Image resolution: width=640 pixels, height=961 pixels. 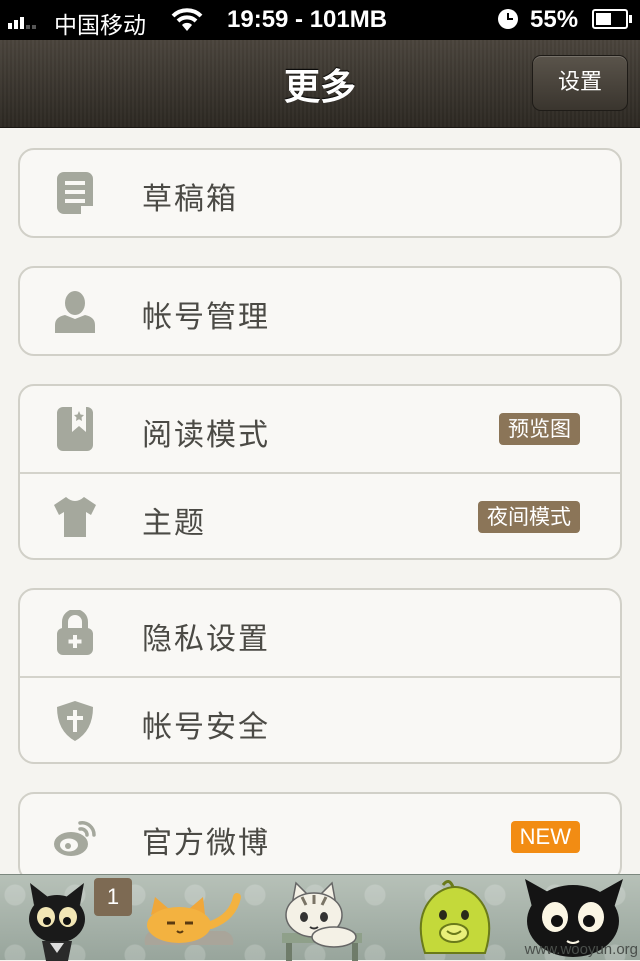 What do you see at coordinates (75, 721) in the screenshot?
I see `shield-icon` at bounding box center [75, 721].